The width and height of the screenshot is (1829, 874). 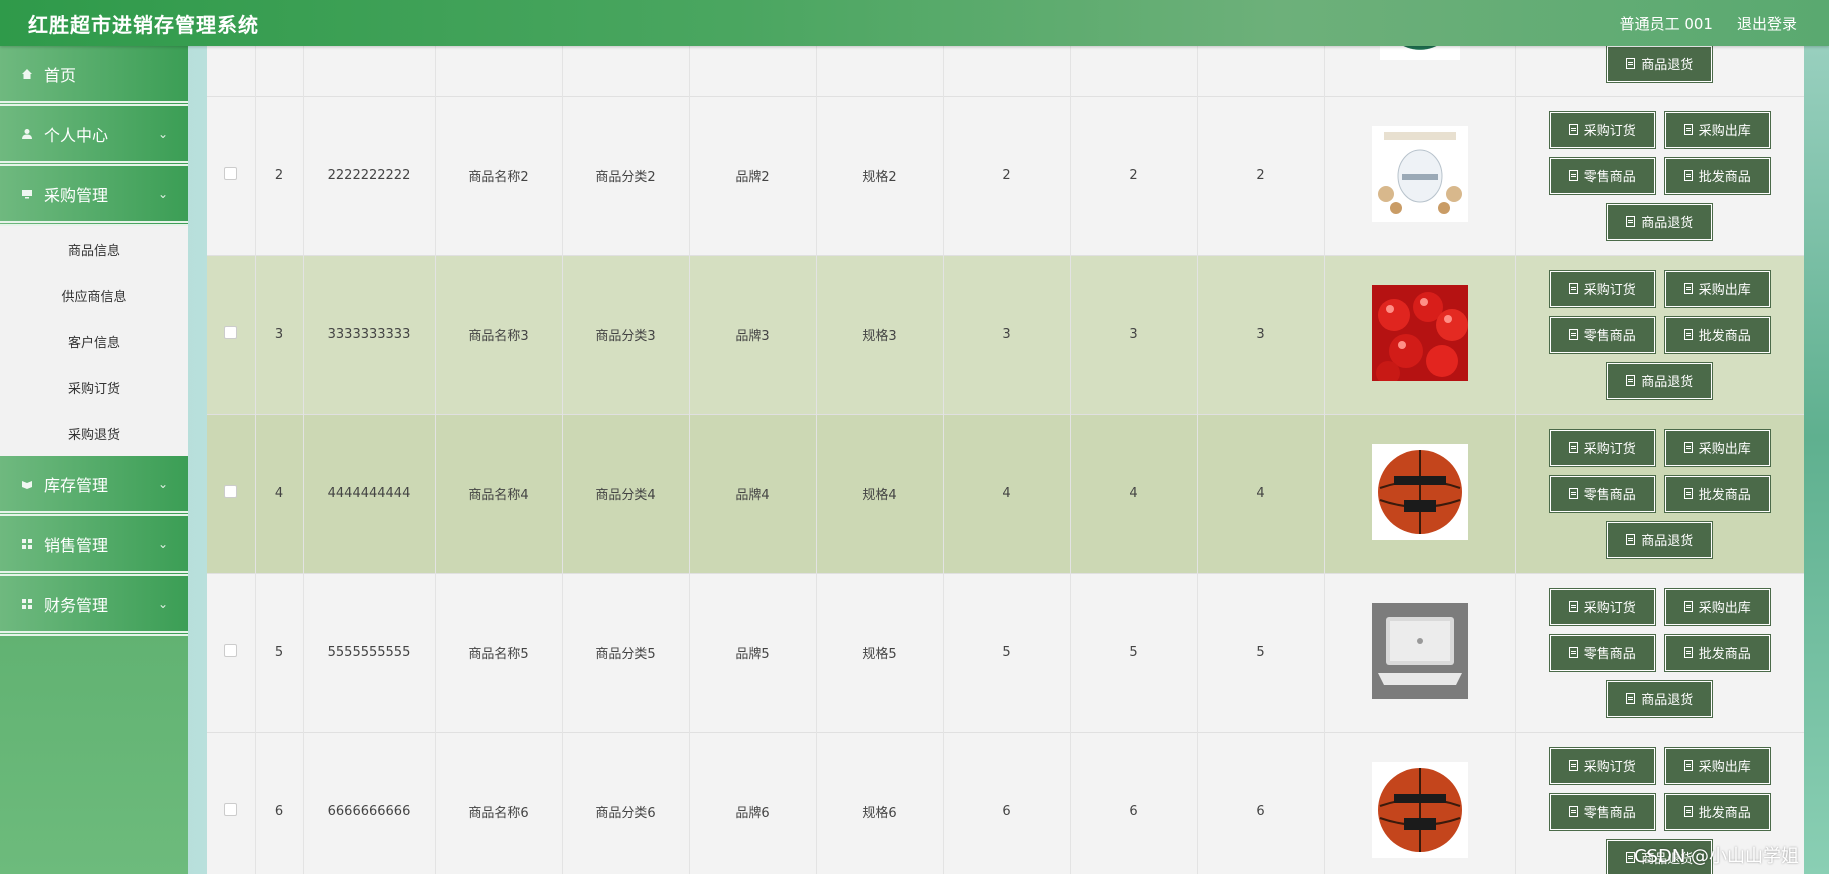 I want to click on sidebar-item-sales: 销售管理 ⌄, so click(x=94, y=546).